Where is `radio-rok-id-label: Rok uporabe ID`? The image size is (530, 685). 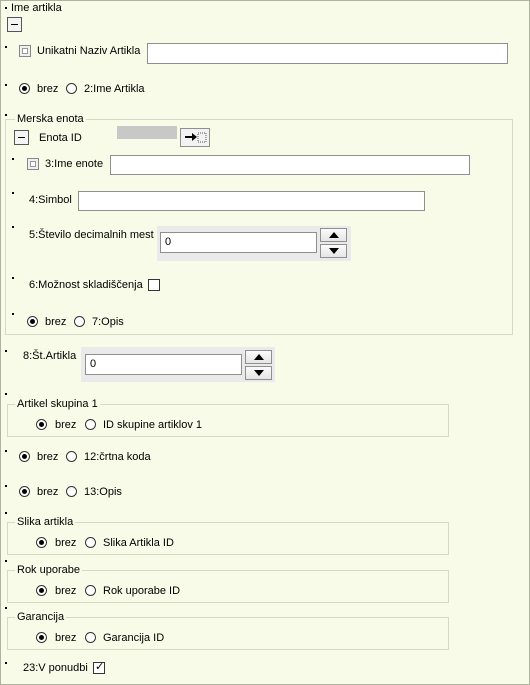 radio-rok-id-label: Rok uporabe ID is located at coordinates (142, 591).